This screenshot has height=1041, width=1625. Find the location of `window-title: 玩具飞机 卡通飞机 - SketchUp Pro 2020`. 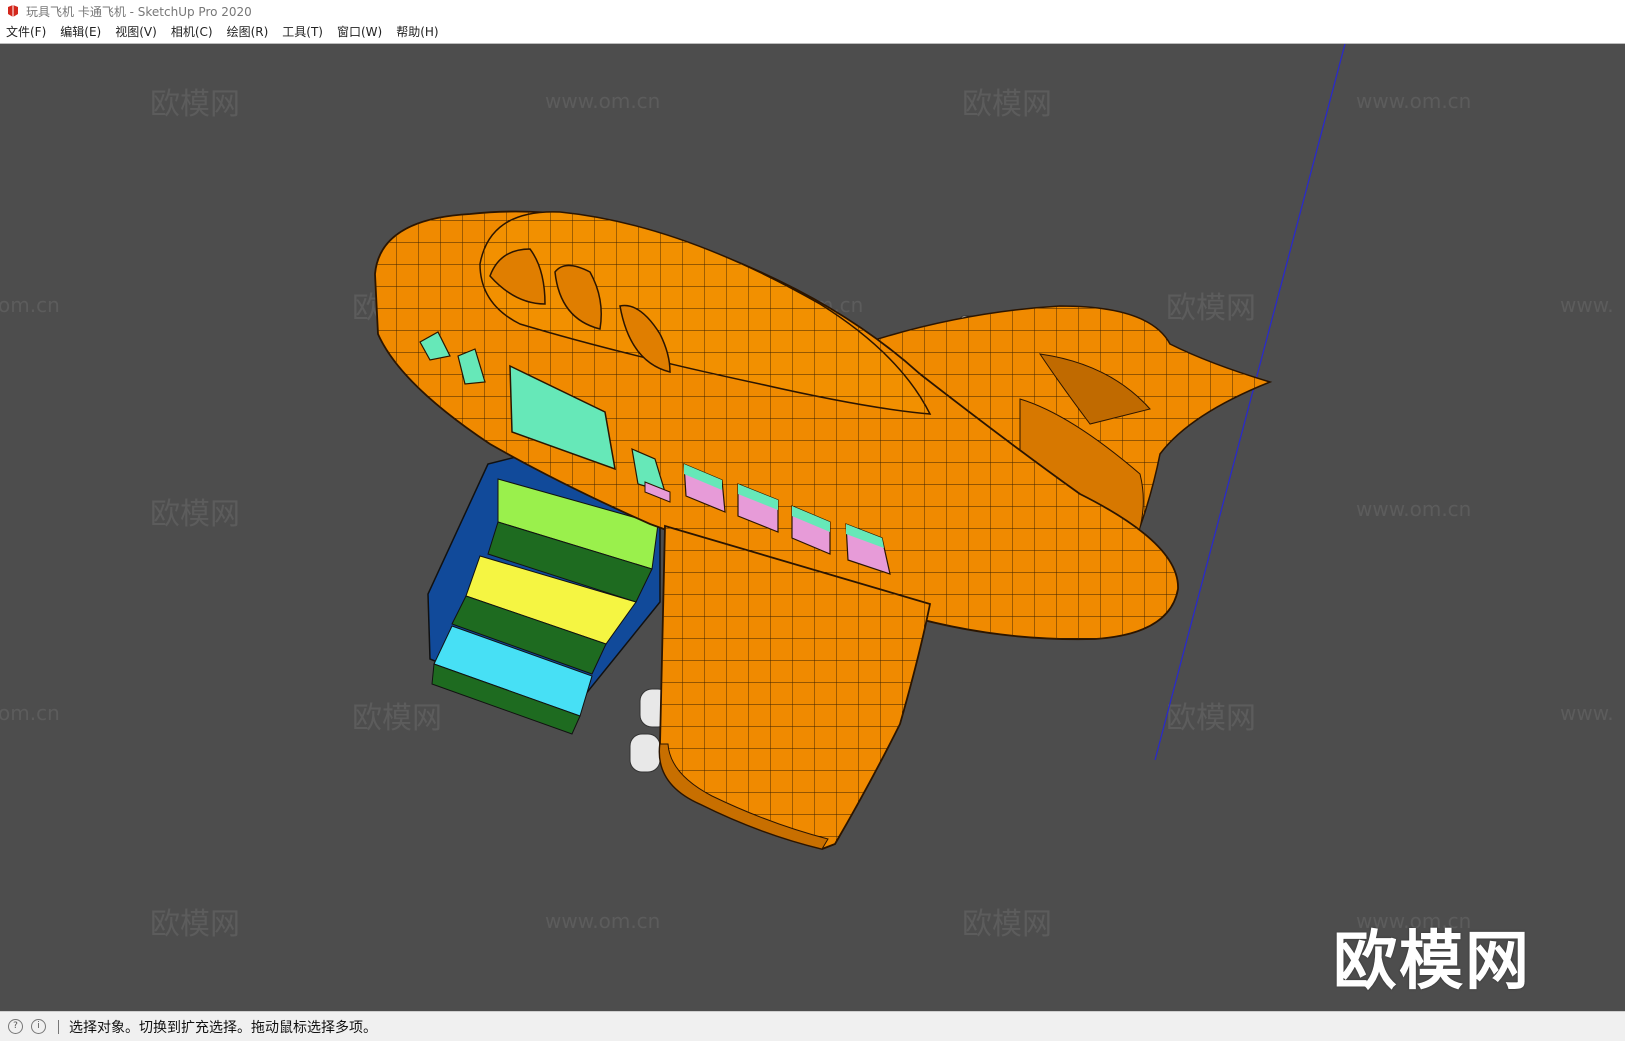

window-title: 玩具飞机 卡通飞机 - SketchUp Pro 2020 is located at coordinates (139, 11).